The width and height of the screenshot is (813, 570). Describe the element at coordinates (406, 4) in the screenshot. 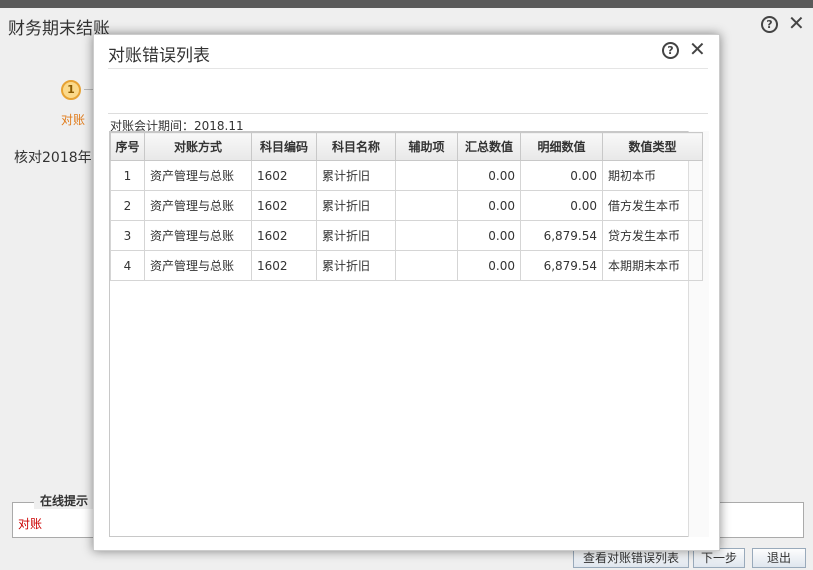

I see `top-strip` at that location.